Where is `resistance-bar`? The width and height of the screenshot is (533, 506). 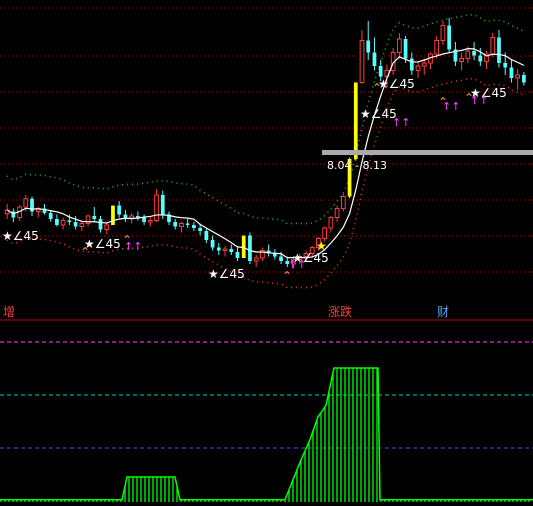
resistance-bar is located at coordinates (427, 152).